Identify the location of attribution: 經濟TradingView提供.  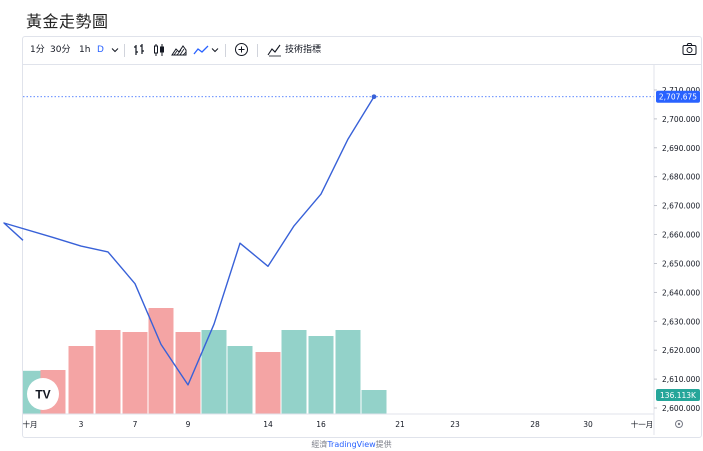
(351, 444).